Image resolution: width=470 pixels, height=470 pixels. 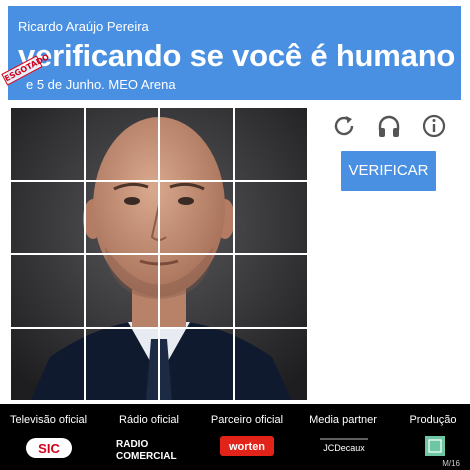 What do you see at coordinates (433, 420) in the screenshot?
I see `footer-label-producao: Produção` at bounding box center [433, 420].